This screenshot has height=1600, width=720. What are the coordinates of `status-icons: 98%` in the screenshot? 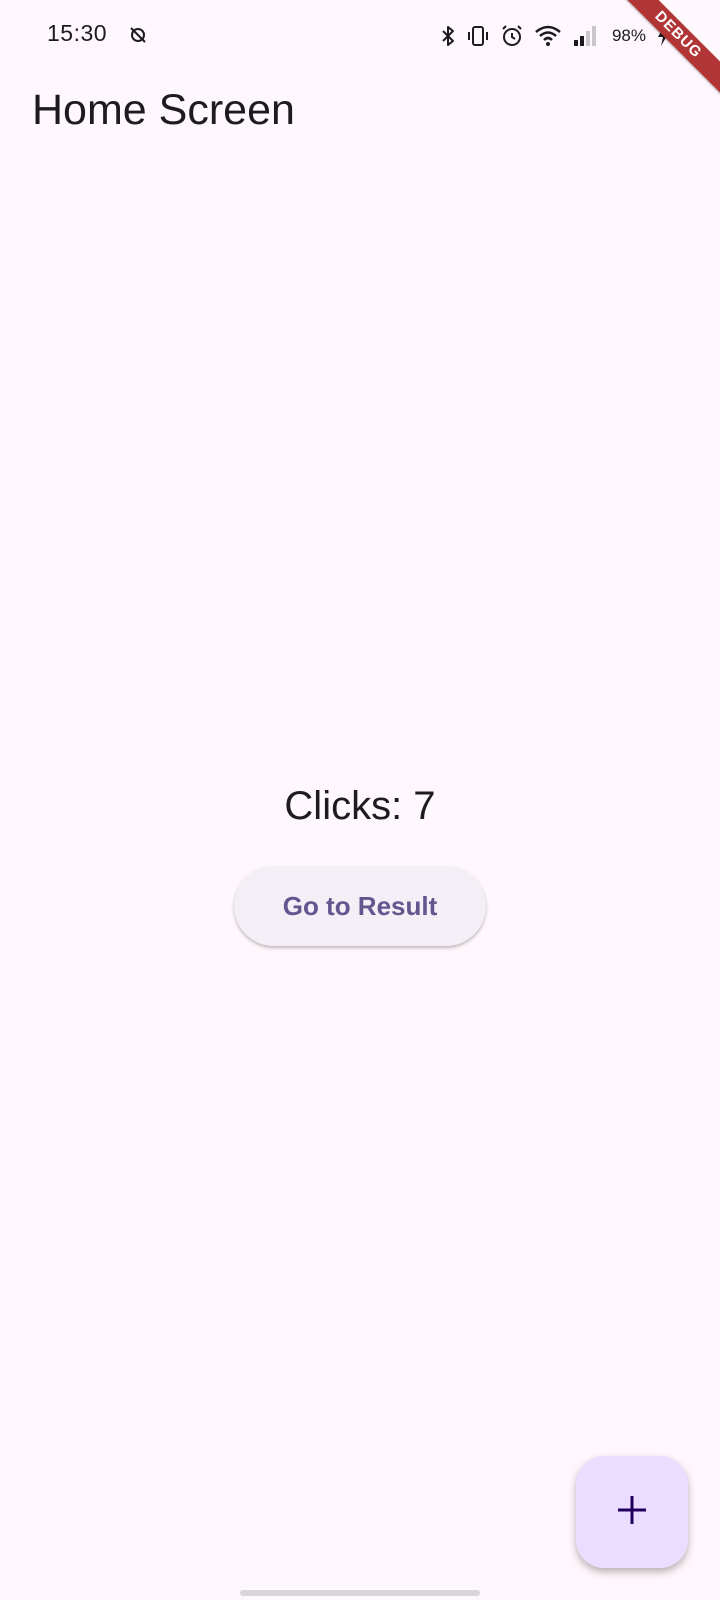 It's located at (555, 36).